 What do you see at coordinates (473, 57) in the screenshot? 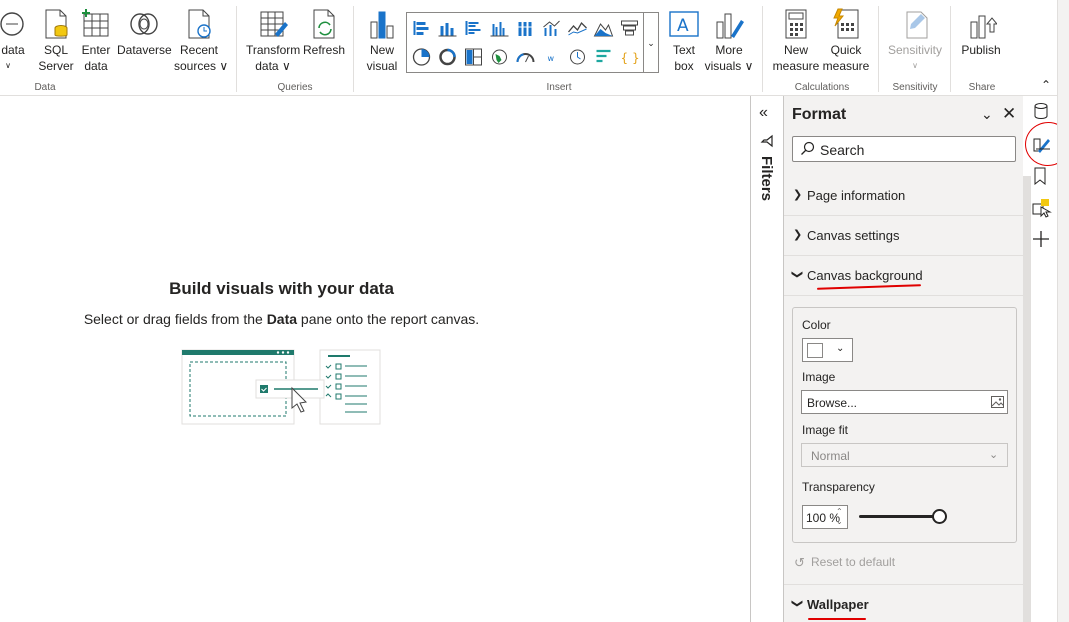
I see `treemap-icon` at bounding box center [473, 57].